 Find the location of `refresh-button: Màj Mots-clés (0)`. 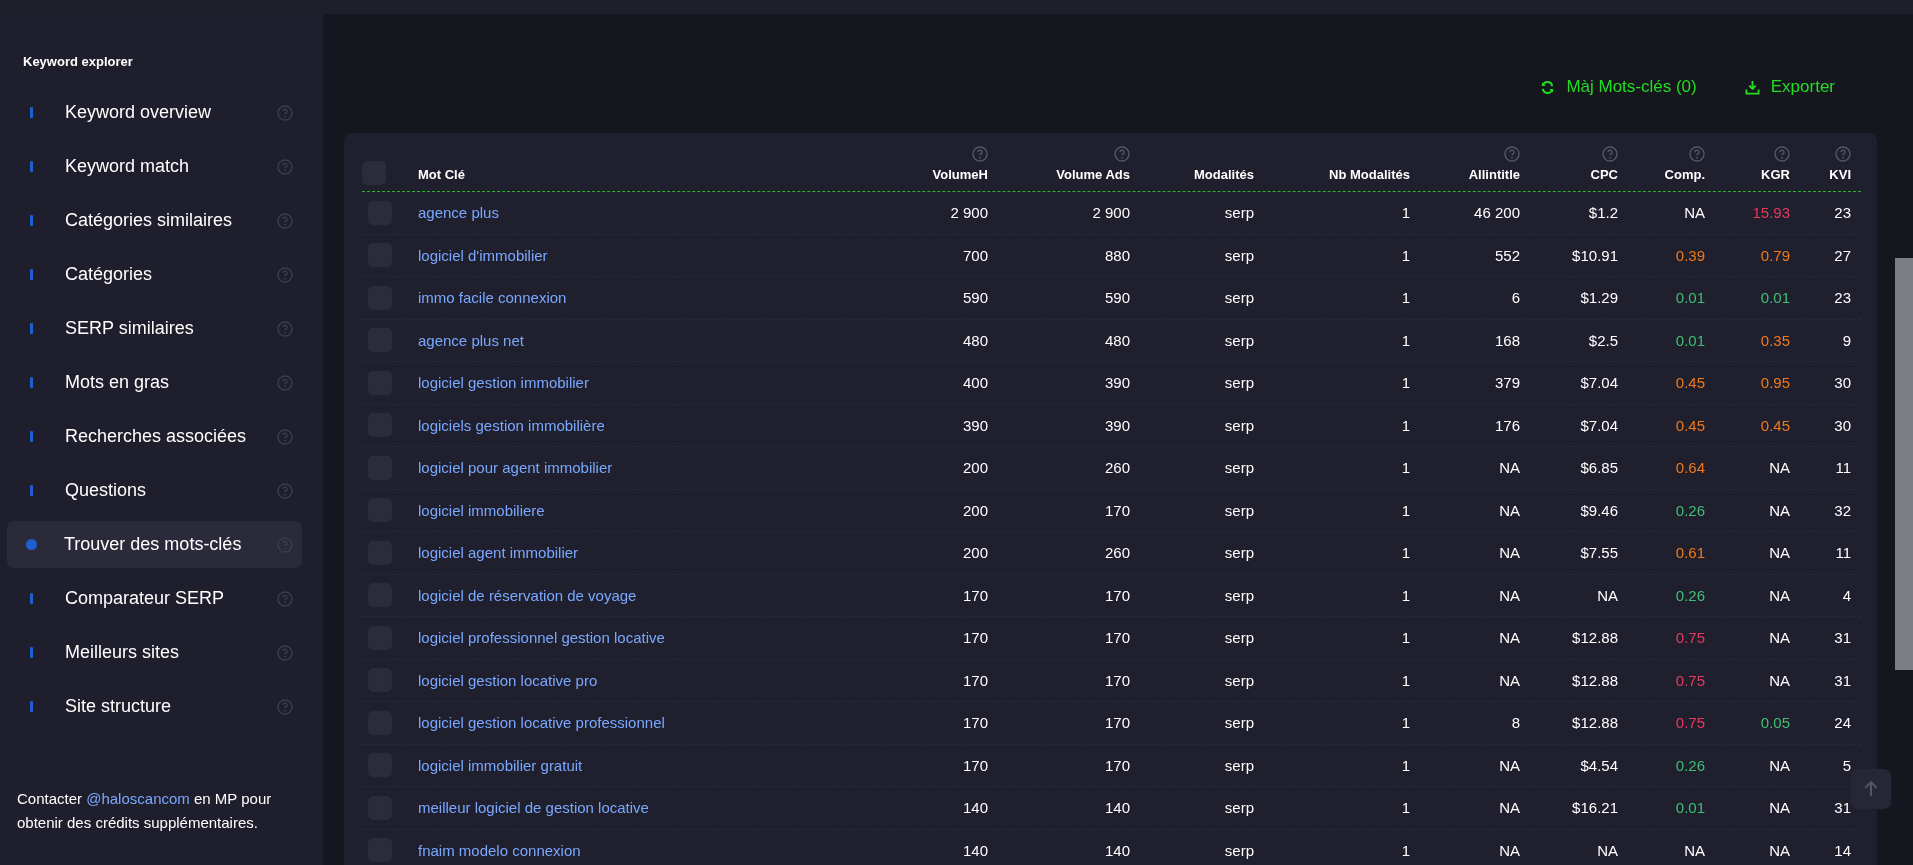

refresh-button: Màj Mots-clés (0) is located at coordinates (1618, 87).